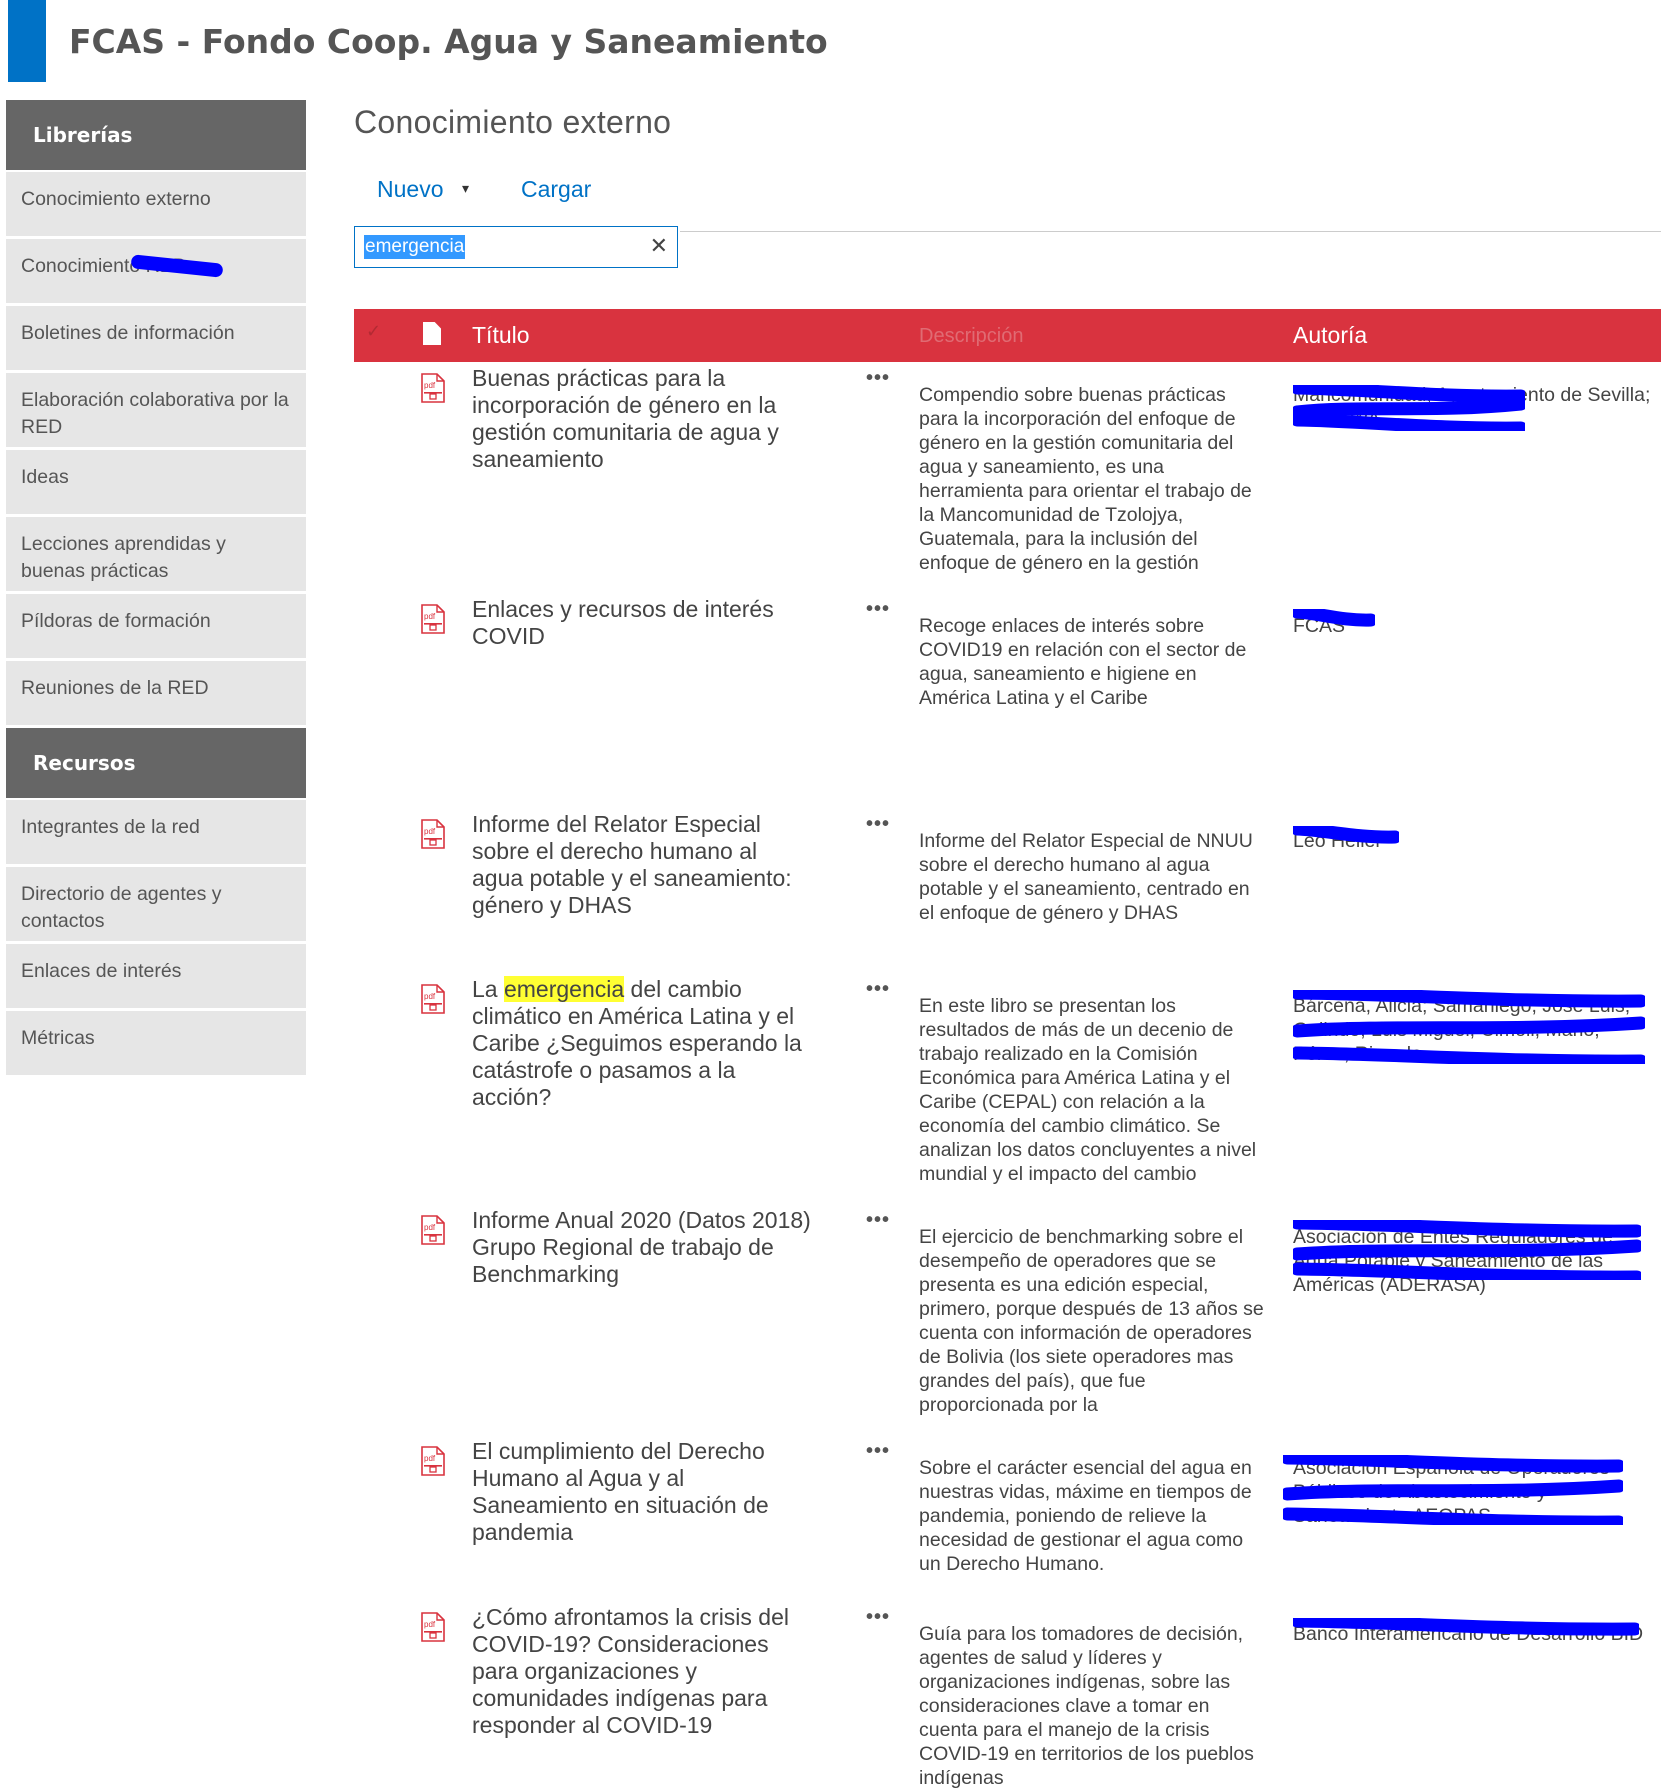 This screenshot has height=1790, width=1661. What do you see at coordinates (1337, 841) in the screenshot?
I see `row-author: Léo Heller` at bounding box center [1337, 841].